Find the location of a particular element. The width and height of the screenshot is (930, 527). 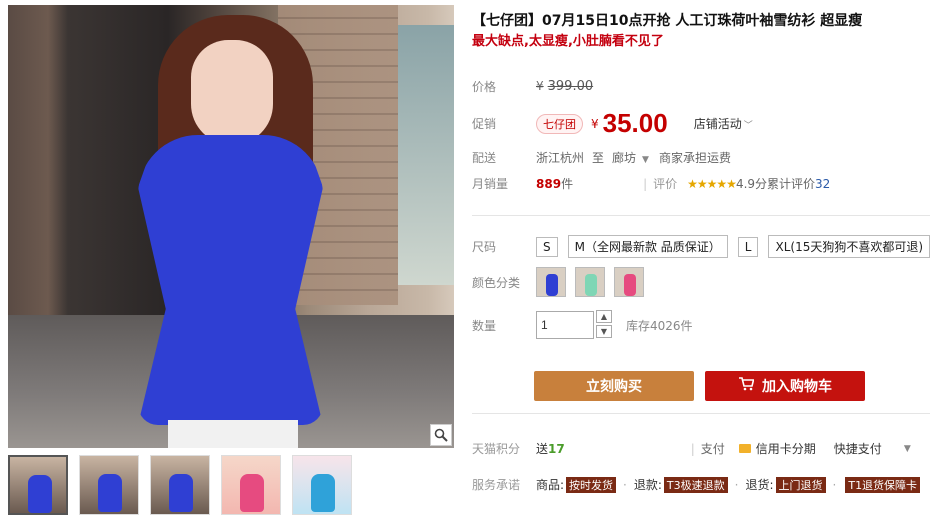

quantity-row: 数量 ▲ ▼ 库存4026件 is located at coordinates (582, 325).